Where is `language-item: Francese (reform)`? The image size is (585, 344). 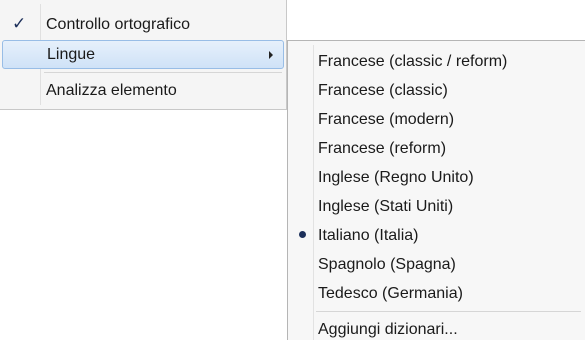 language-item: Francese (reform) is located at coordinates (436, 148).